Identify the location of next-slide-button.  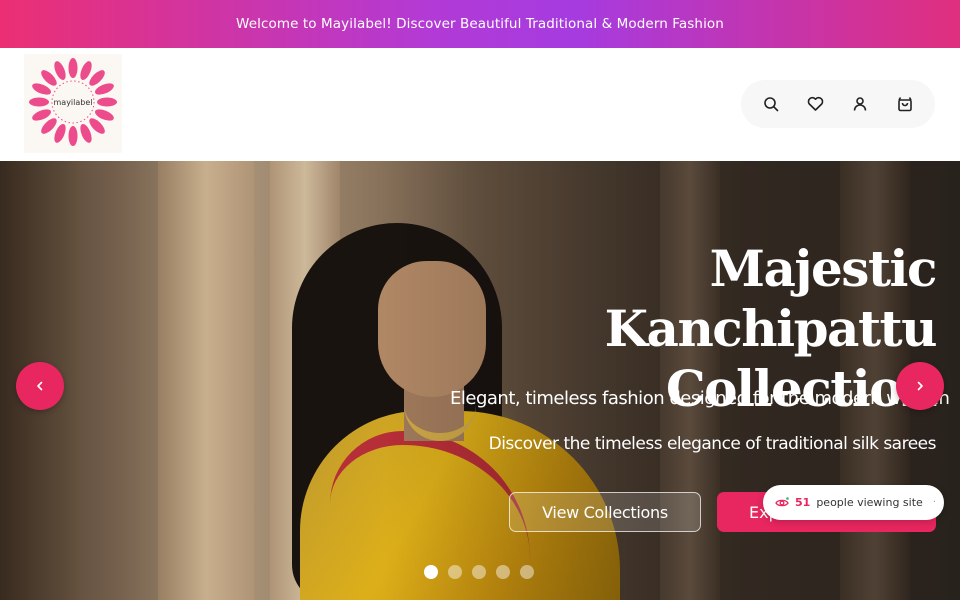
(920, 386).